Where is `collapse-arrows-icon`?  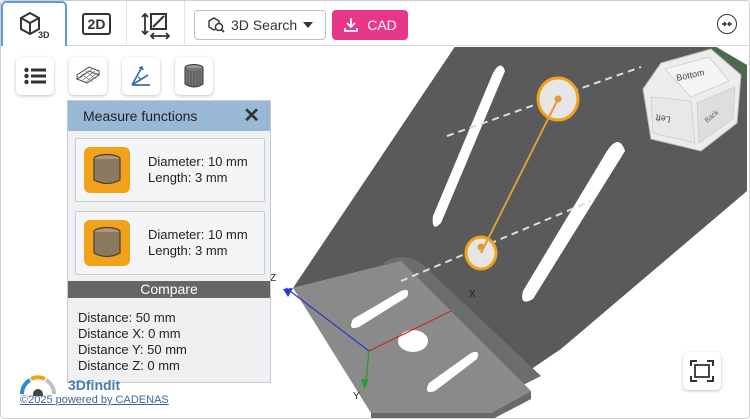 collapse-arrows-icon is located at coordinates (727, 24).